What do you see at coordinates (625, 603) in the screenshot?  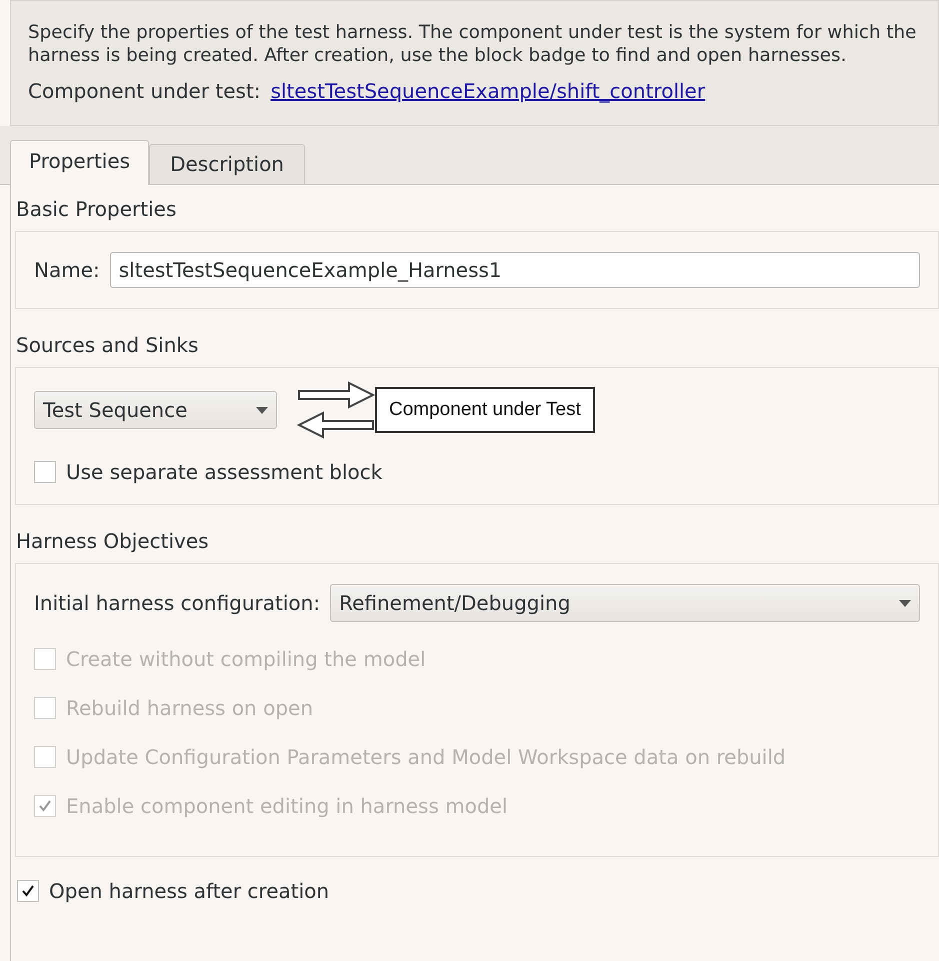 I see `configuration-dropdown: Refinement/Debugging` at bounding box center [625, 603].